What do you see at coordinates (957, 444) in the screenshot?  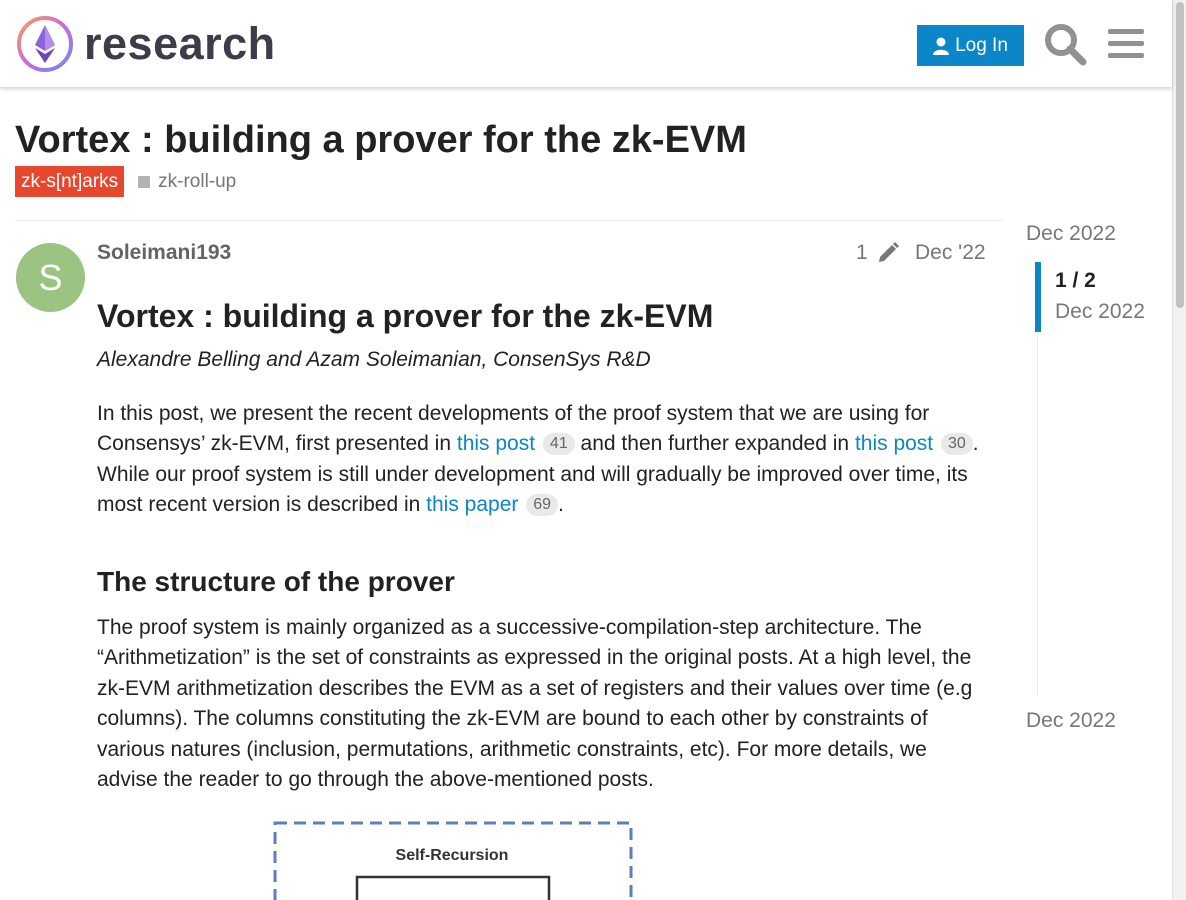 I see `link-click-count: 30` at bounding box center [957, 444].